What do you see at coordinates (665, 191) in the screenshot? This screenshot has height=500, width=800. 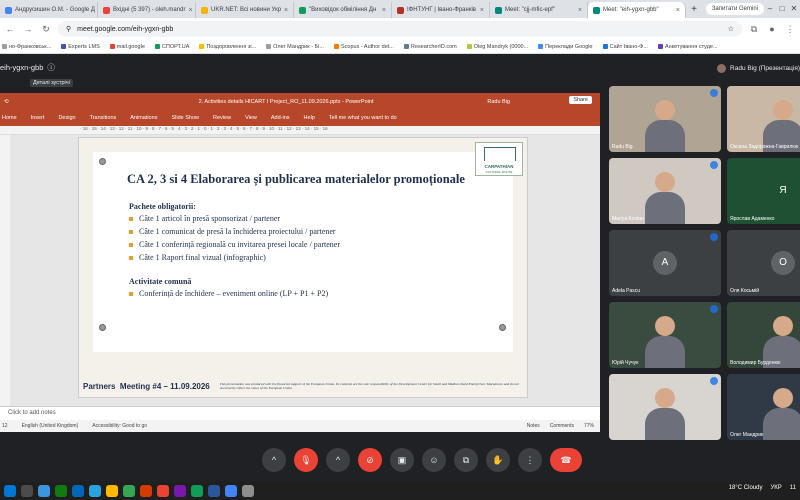 I see `participant-tile: Mariya Kovtun` at bounding box center [665, 191].